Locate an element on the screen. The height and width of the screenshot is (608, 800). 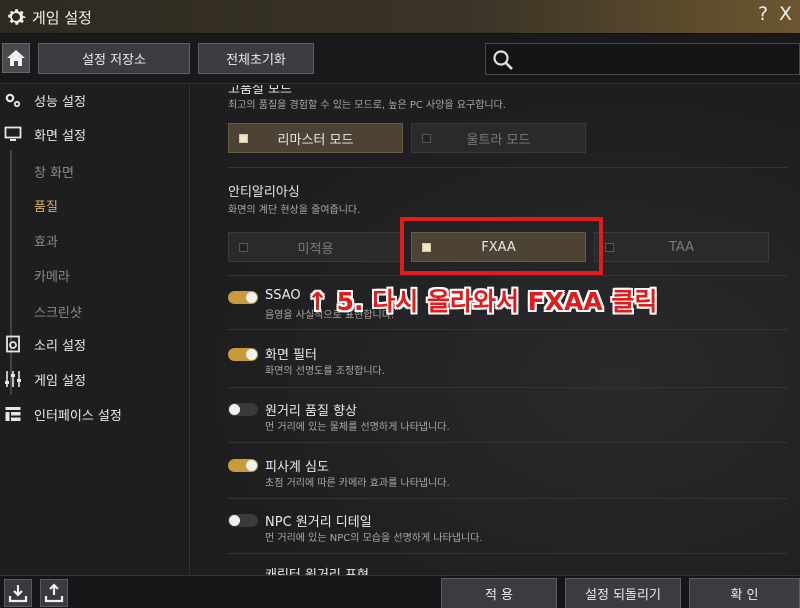
instruction-annotation: ↑ 5. 다시 올라와서 FXAA 클릭 is located at coordinates (482, 301).